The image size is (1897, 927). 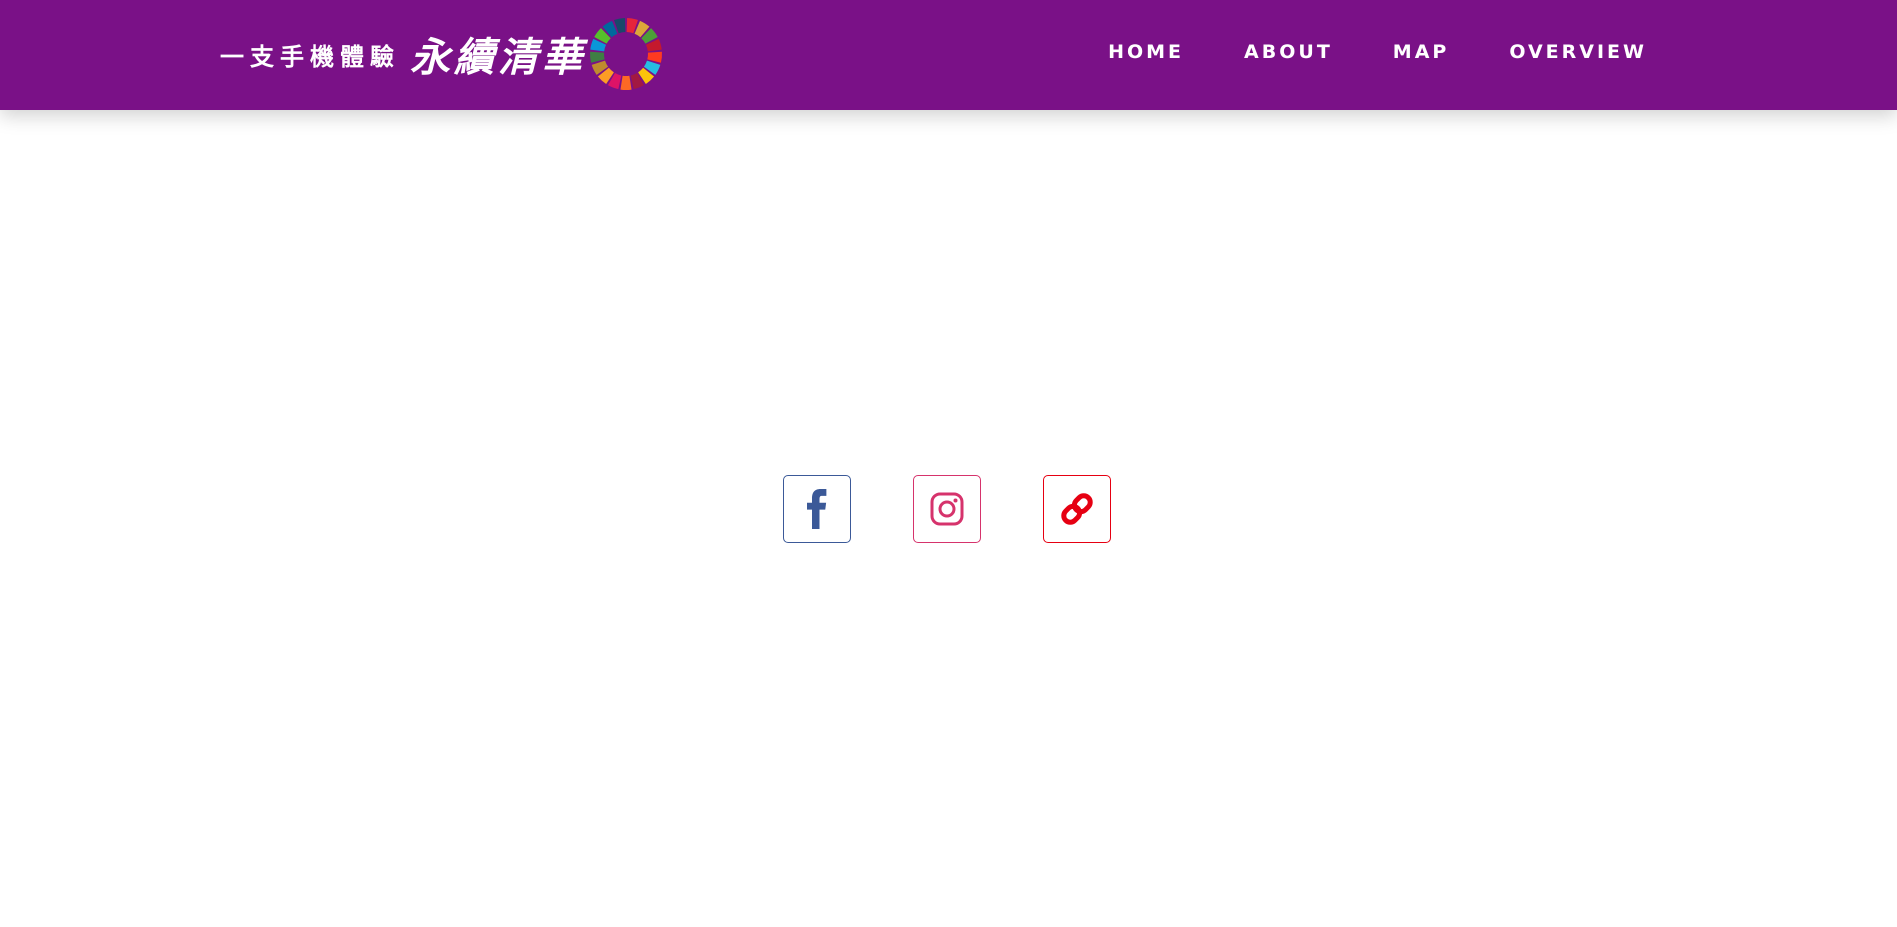 What do you see at coordinates (1421, 52) in the screenshot?
I see `nav-map: MAP` at bounding box center [1421, 52].